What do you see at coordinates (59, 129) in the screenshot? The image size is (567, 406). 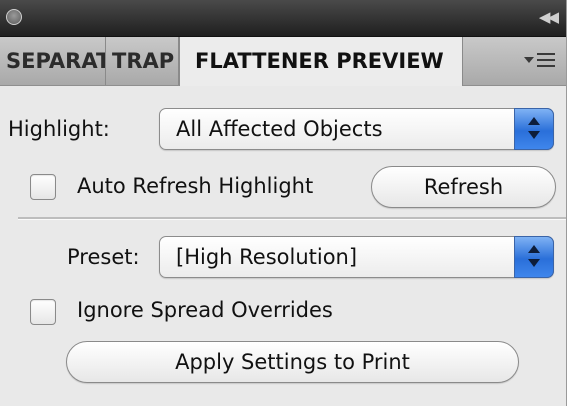 I see `highlight-label: Highlight:` at bounding box center [59, 129].